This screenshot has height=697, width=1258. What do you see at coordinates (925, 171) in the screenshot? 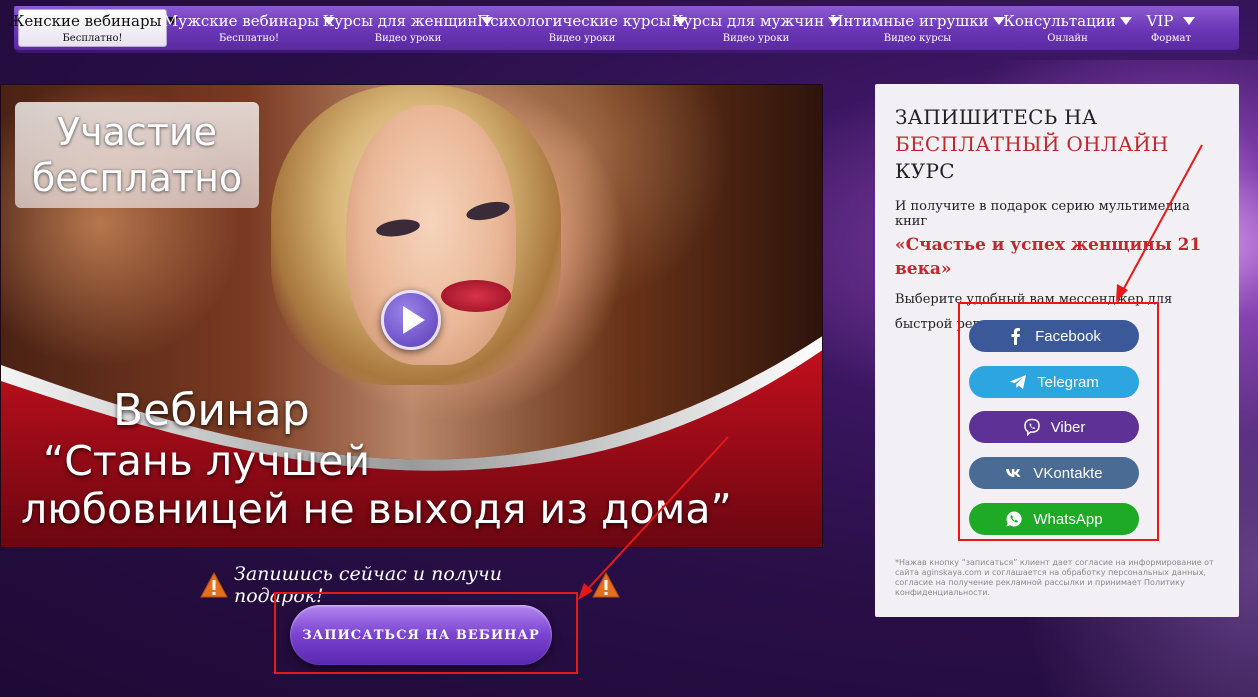
I see `panel-heading-line: КУРС` at bounding box center [925, 171].